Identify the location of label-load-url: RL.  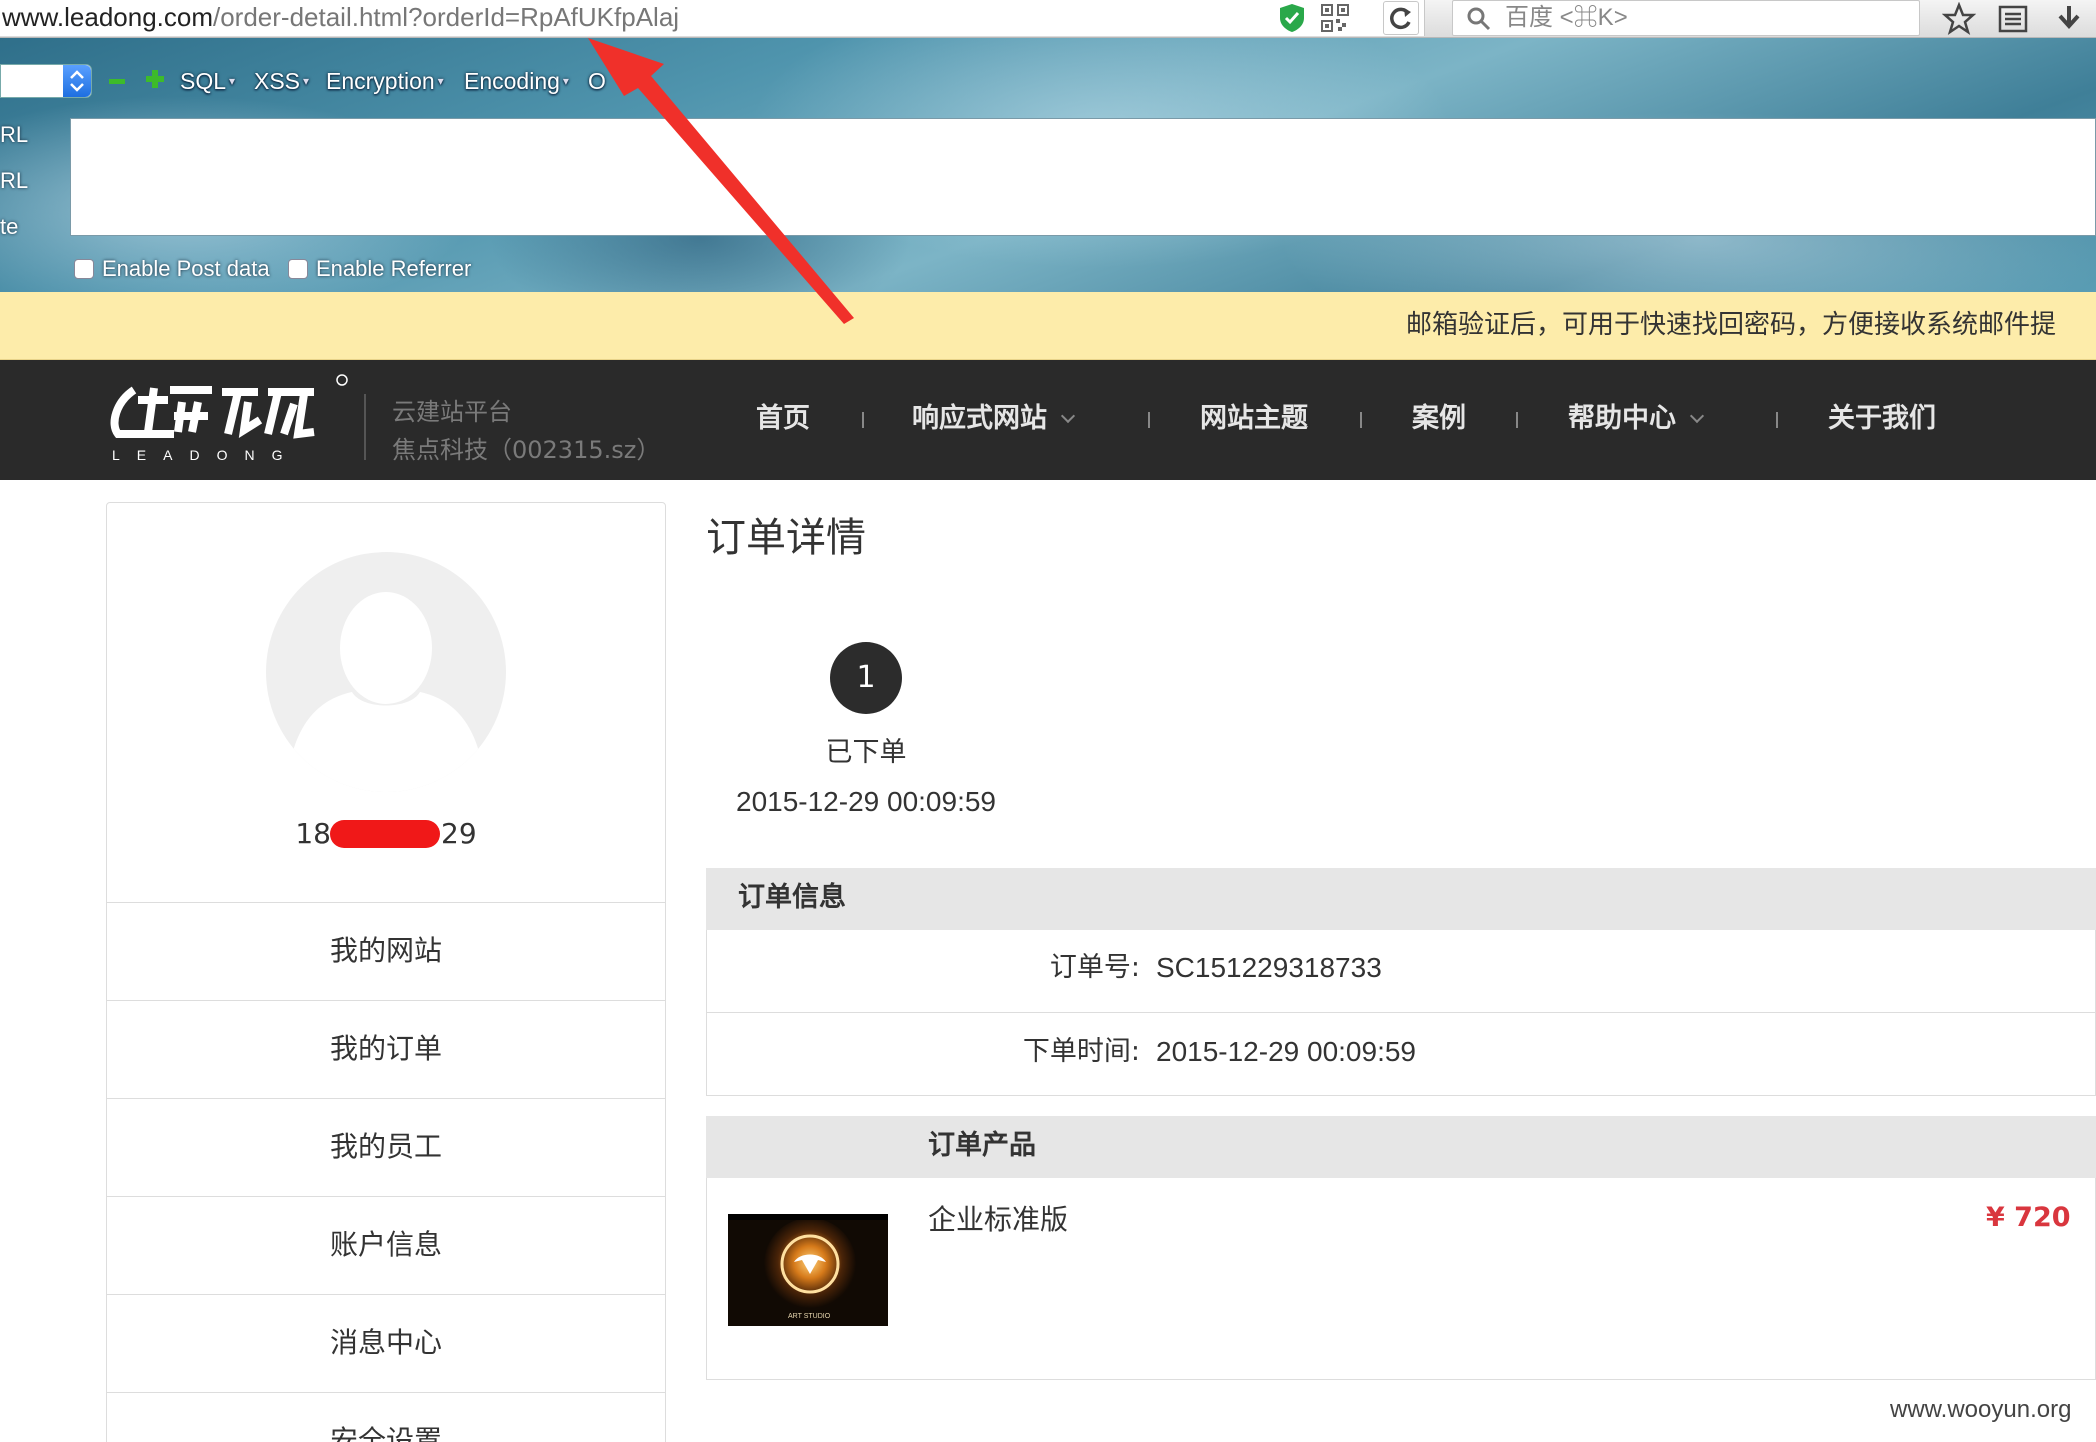
(14, 134).